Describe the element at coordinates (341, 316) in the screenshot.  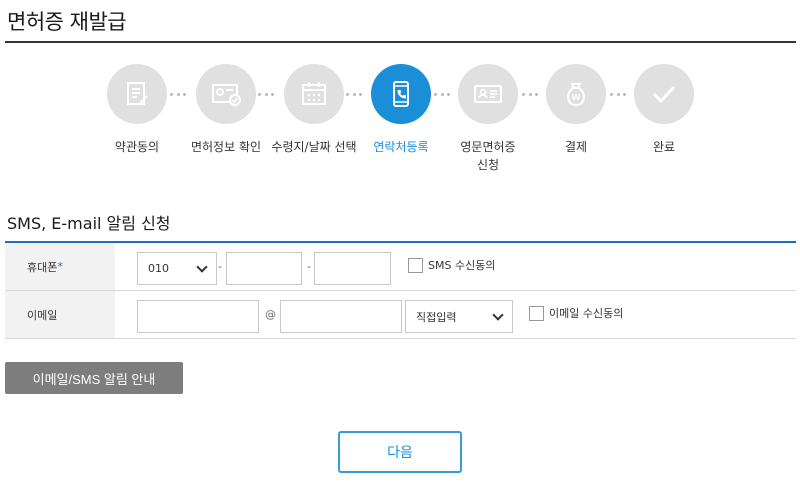
I see `email-domain-input` at that location.